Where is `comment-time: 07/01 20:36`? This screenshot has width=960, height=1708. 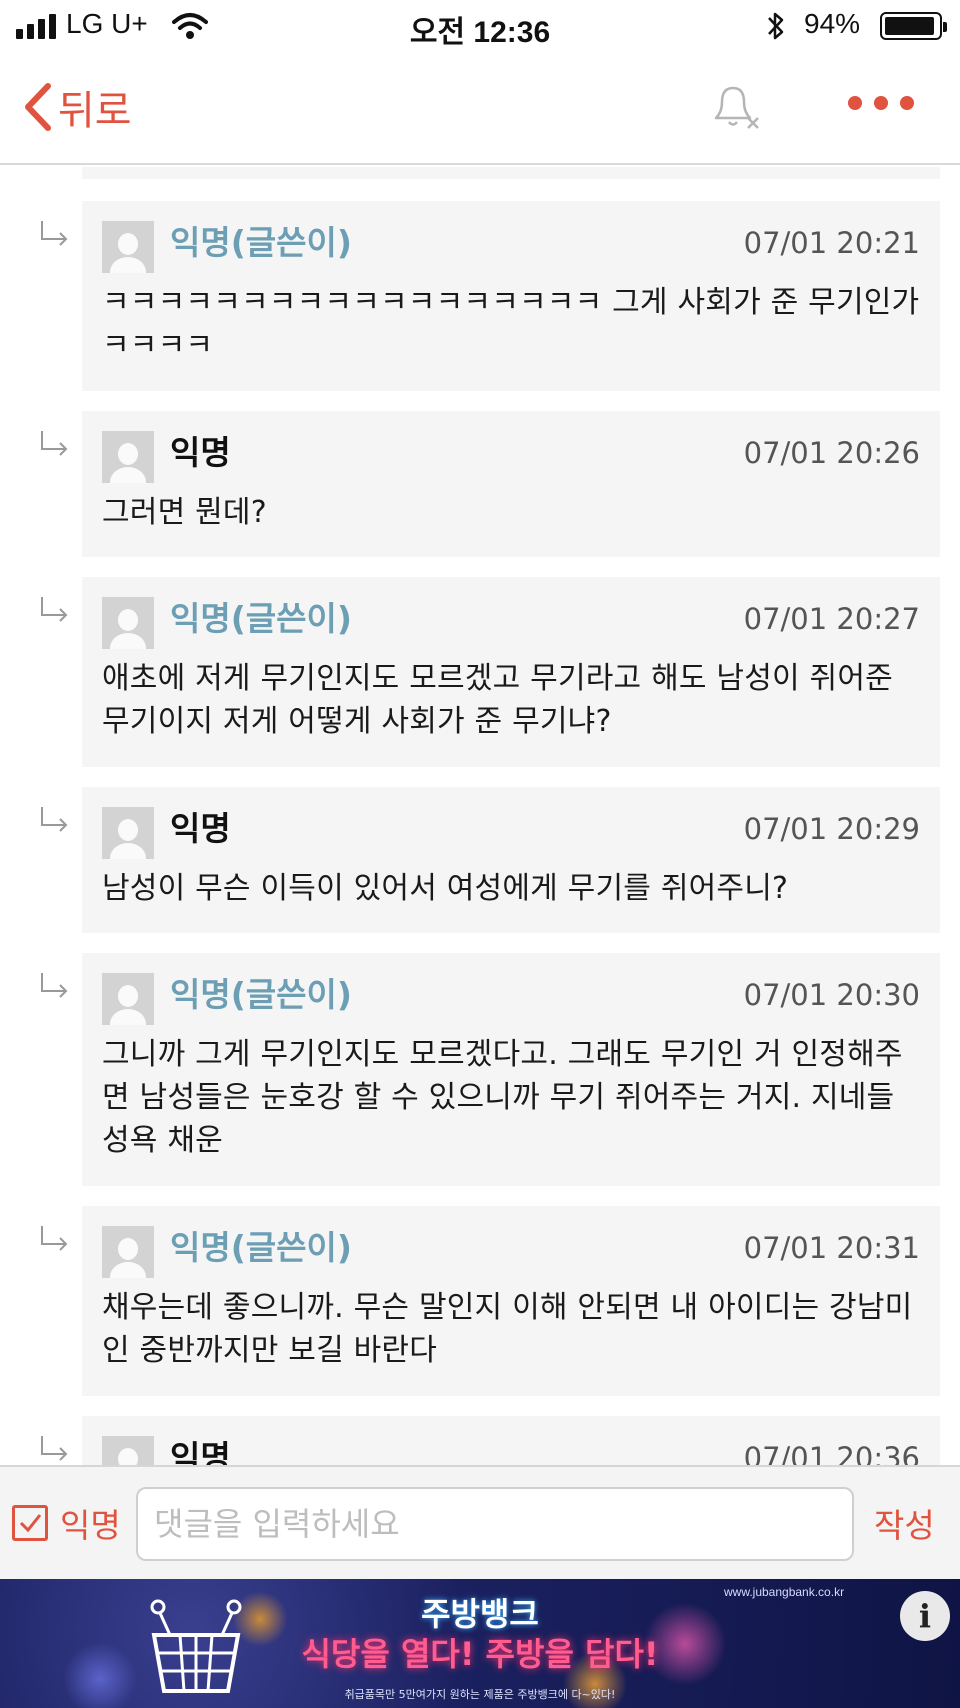
comment-time: 07/01 20:36 is located at coordinates (831, 1453).